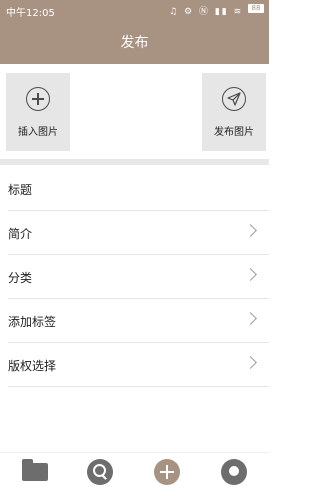 The width and height of the screenshot is (320, 489). I want to click on form-row-intro: 简介, so click(134, 233).